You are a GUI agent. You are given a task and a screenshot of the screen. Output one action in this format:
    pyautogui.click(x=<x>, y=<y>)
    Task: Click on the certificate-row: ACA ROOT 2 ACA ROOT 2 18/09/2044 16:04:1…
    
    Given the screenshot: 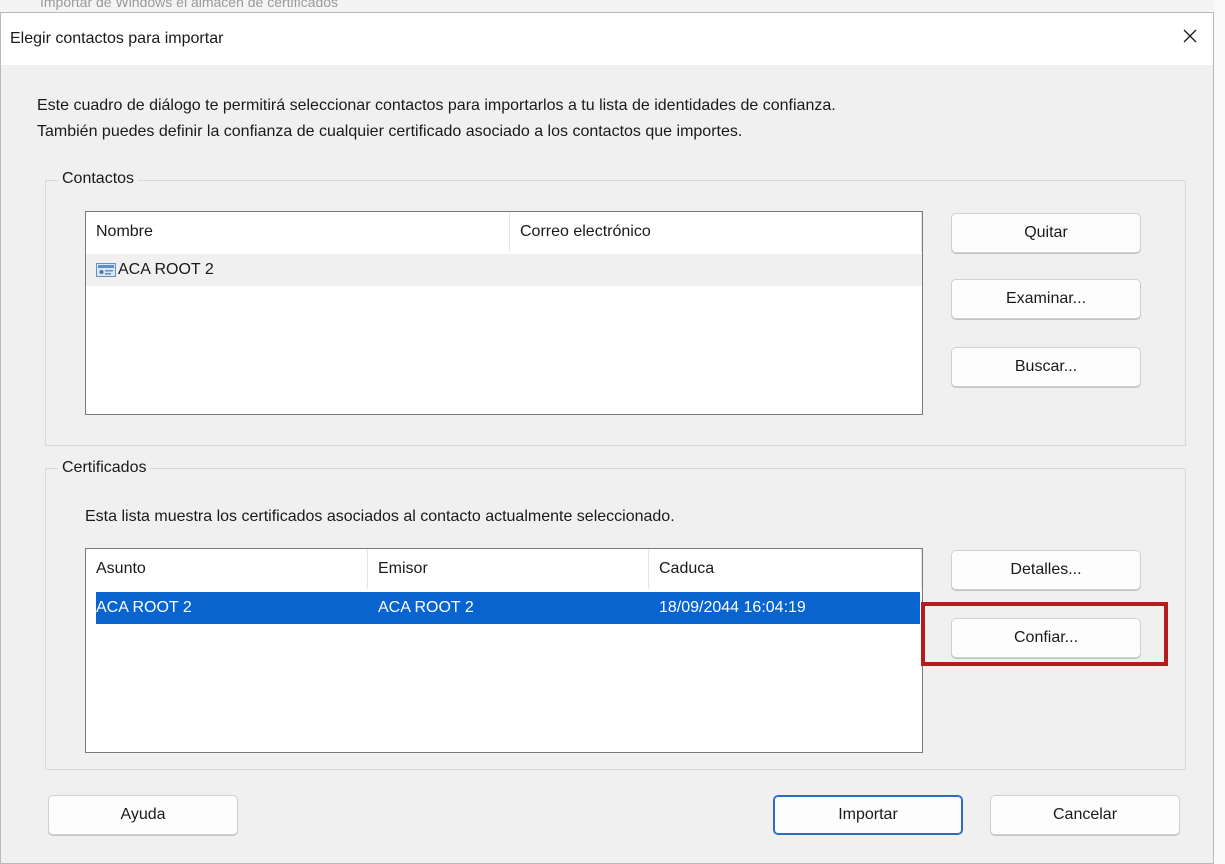 What is the action you would take?
    pyautogui.click(x=508, y=608)
    